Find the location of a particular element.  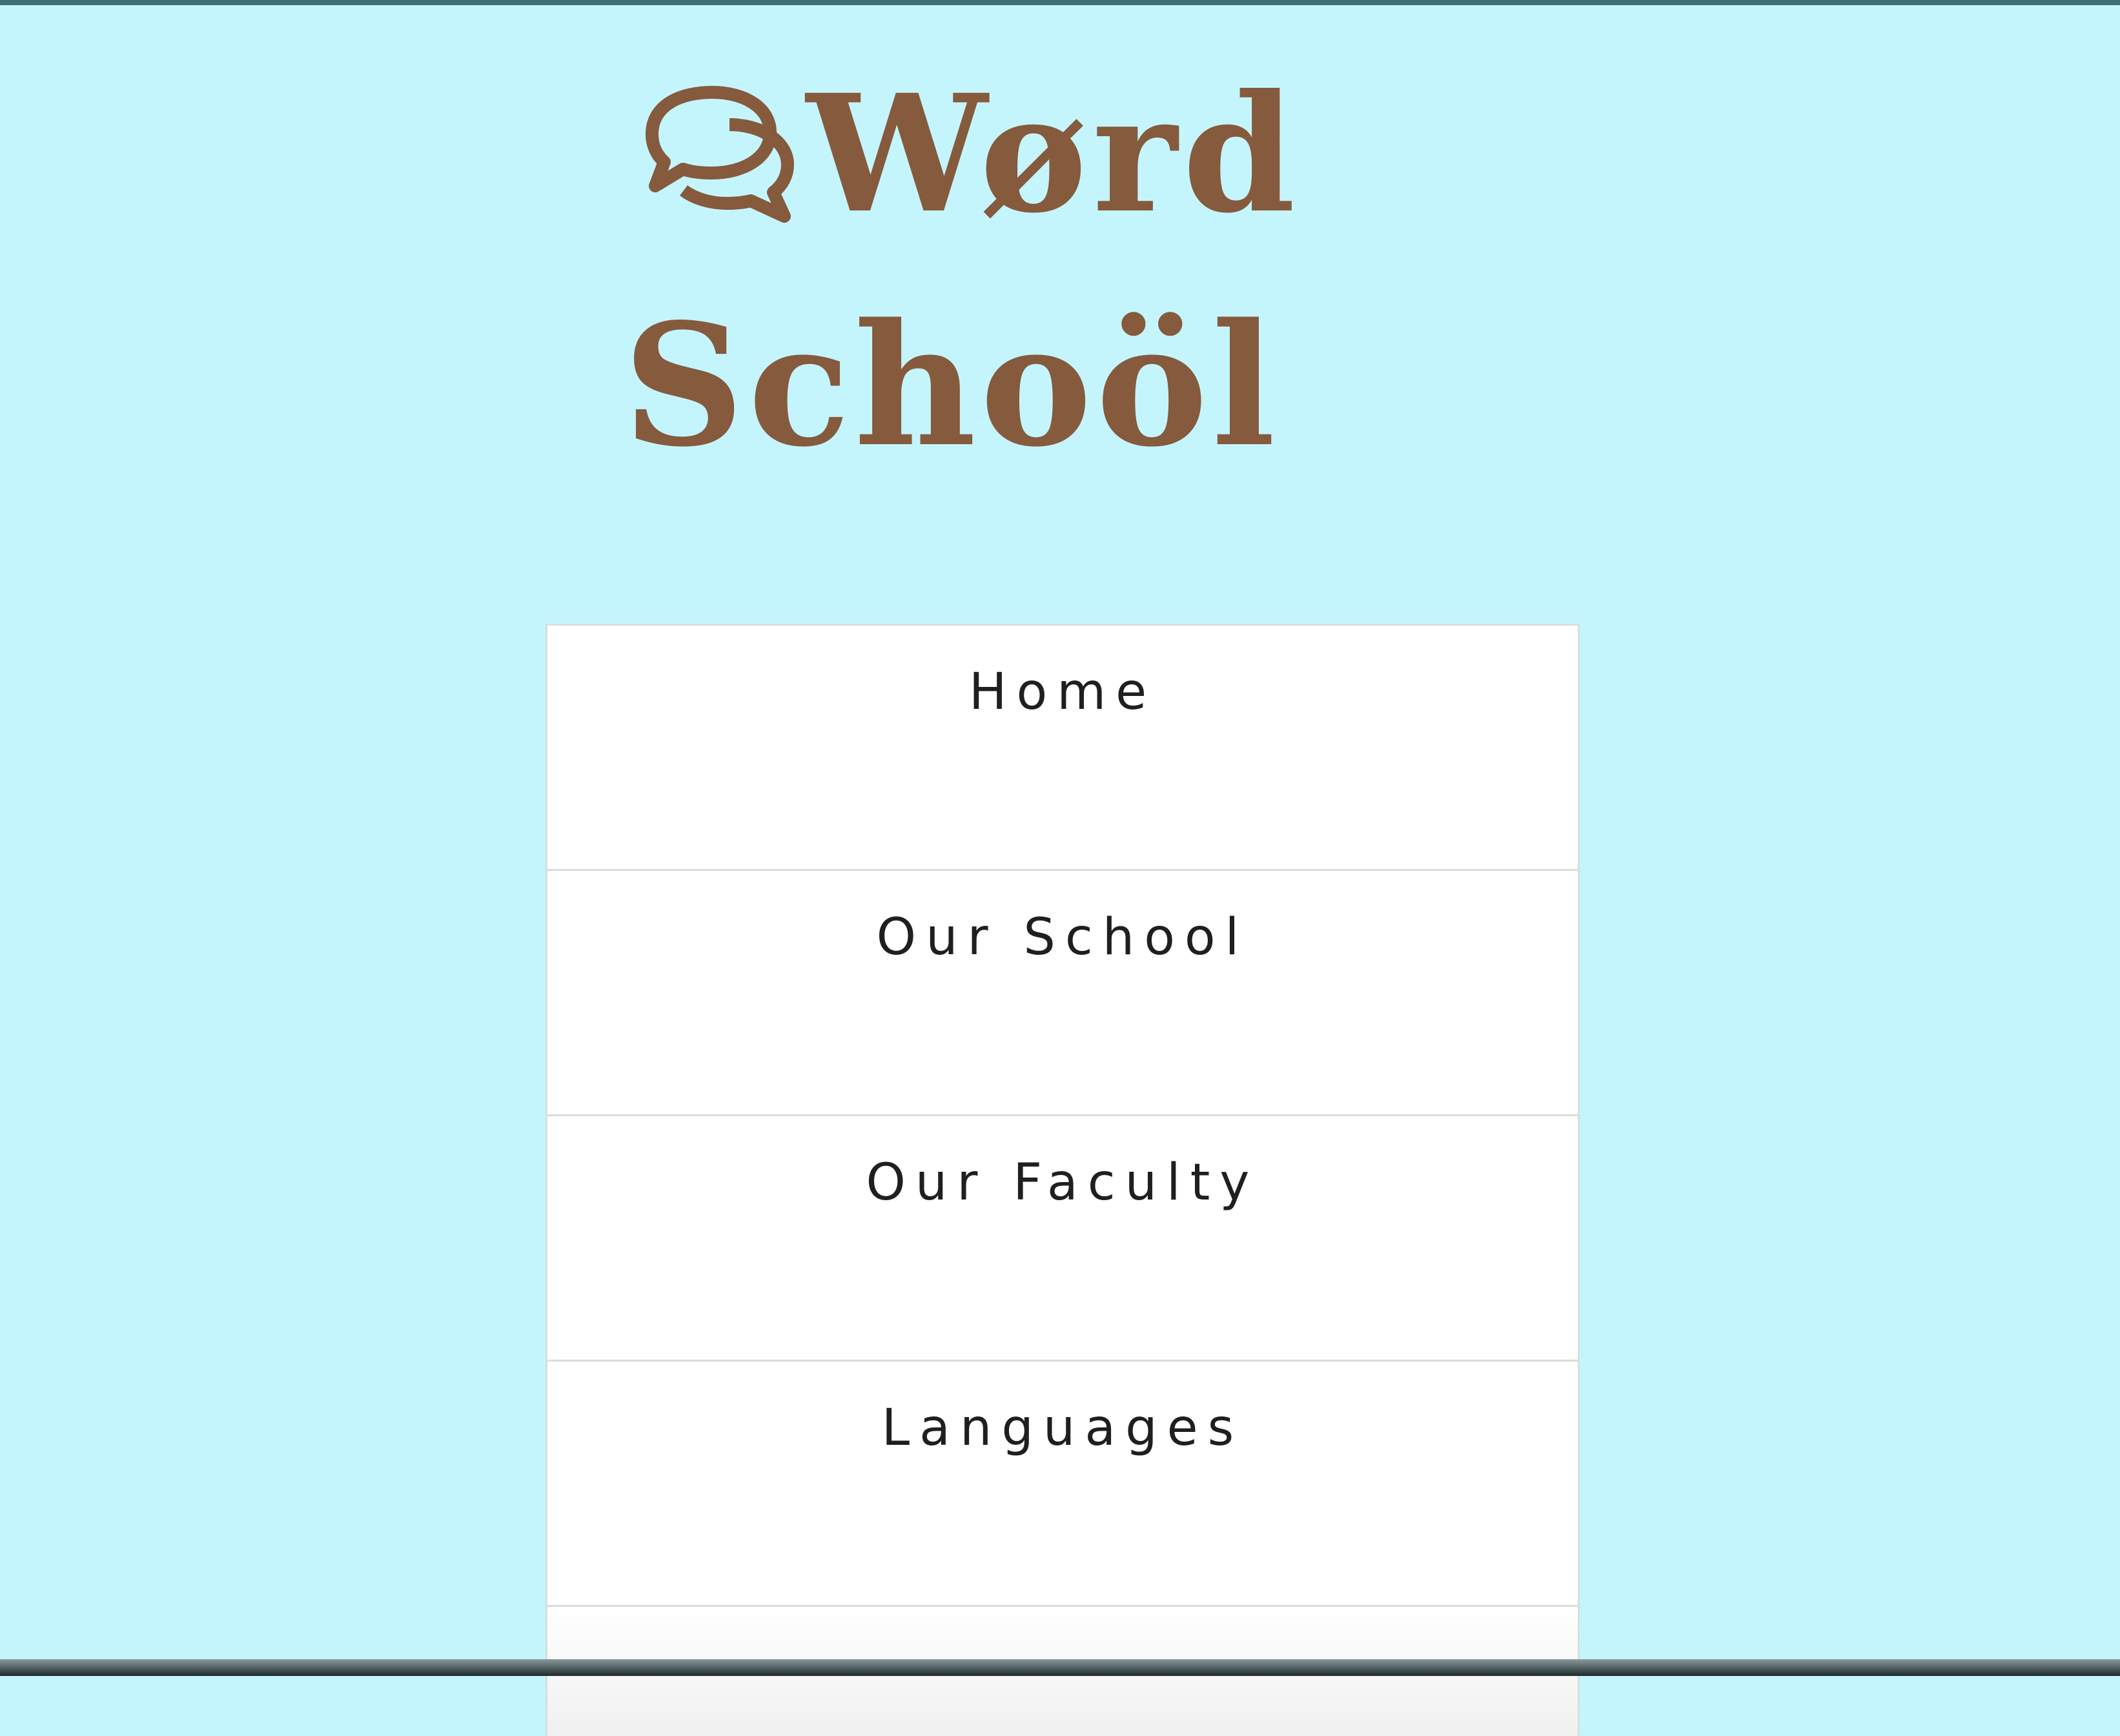

window-top-border is located at coordinates (1060, 2).